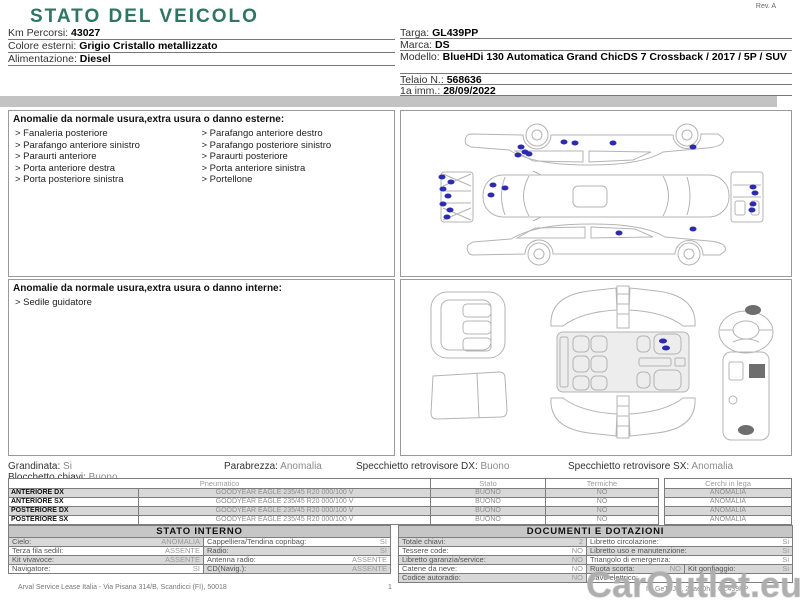 The image size is (800, 600). What do you see at coordinates (388, 101) in the screenshot?
I see `separator-band` at bounding box center [388, 101].